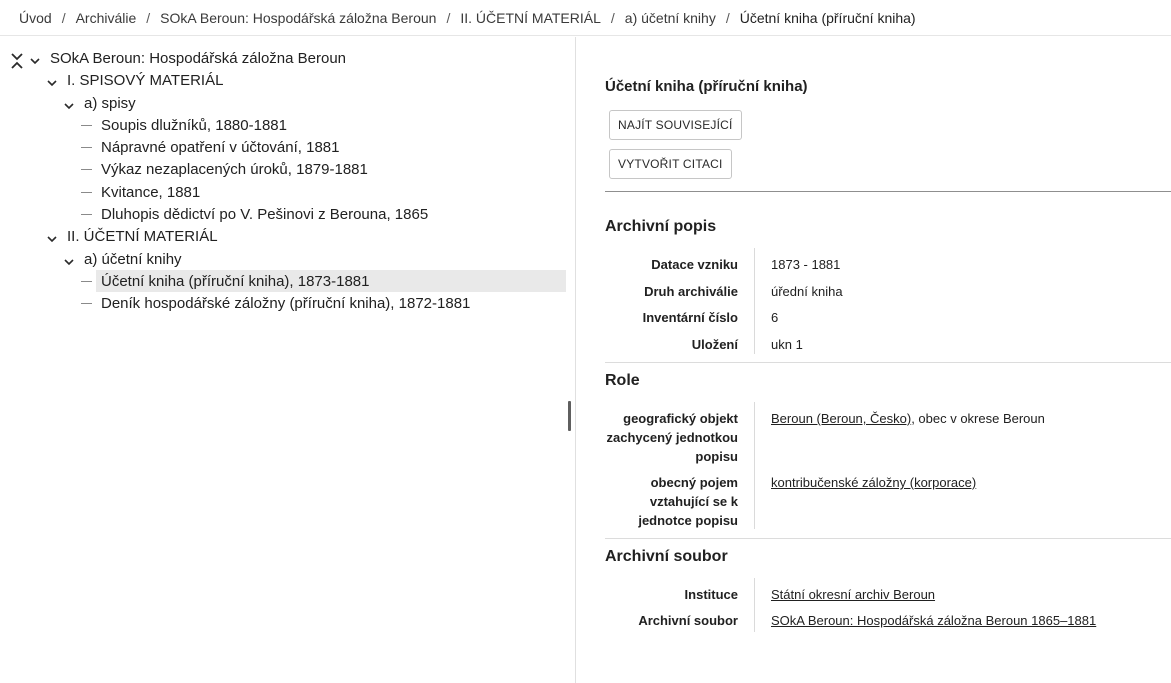 Image resolution: width=1171 pixels, height=683 pixels. What do you see at coordinates (688, 620) in the screenshot?
I see `field-label-archivni-soubor: Archivní soubor` at bounding box center [688, 620].